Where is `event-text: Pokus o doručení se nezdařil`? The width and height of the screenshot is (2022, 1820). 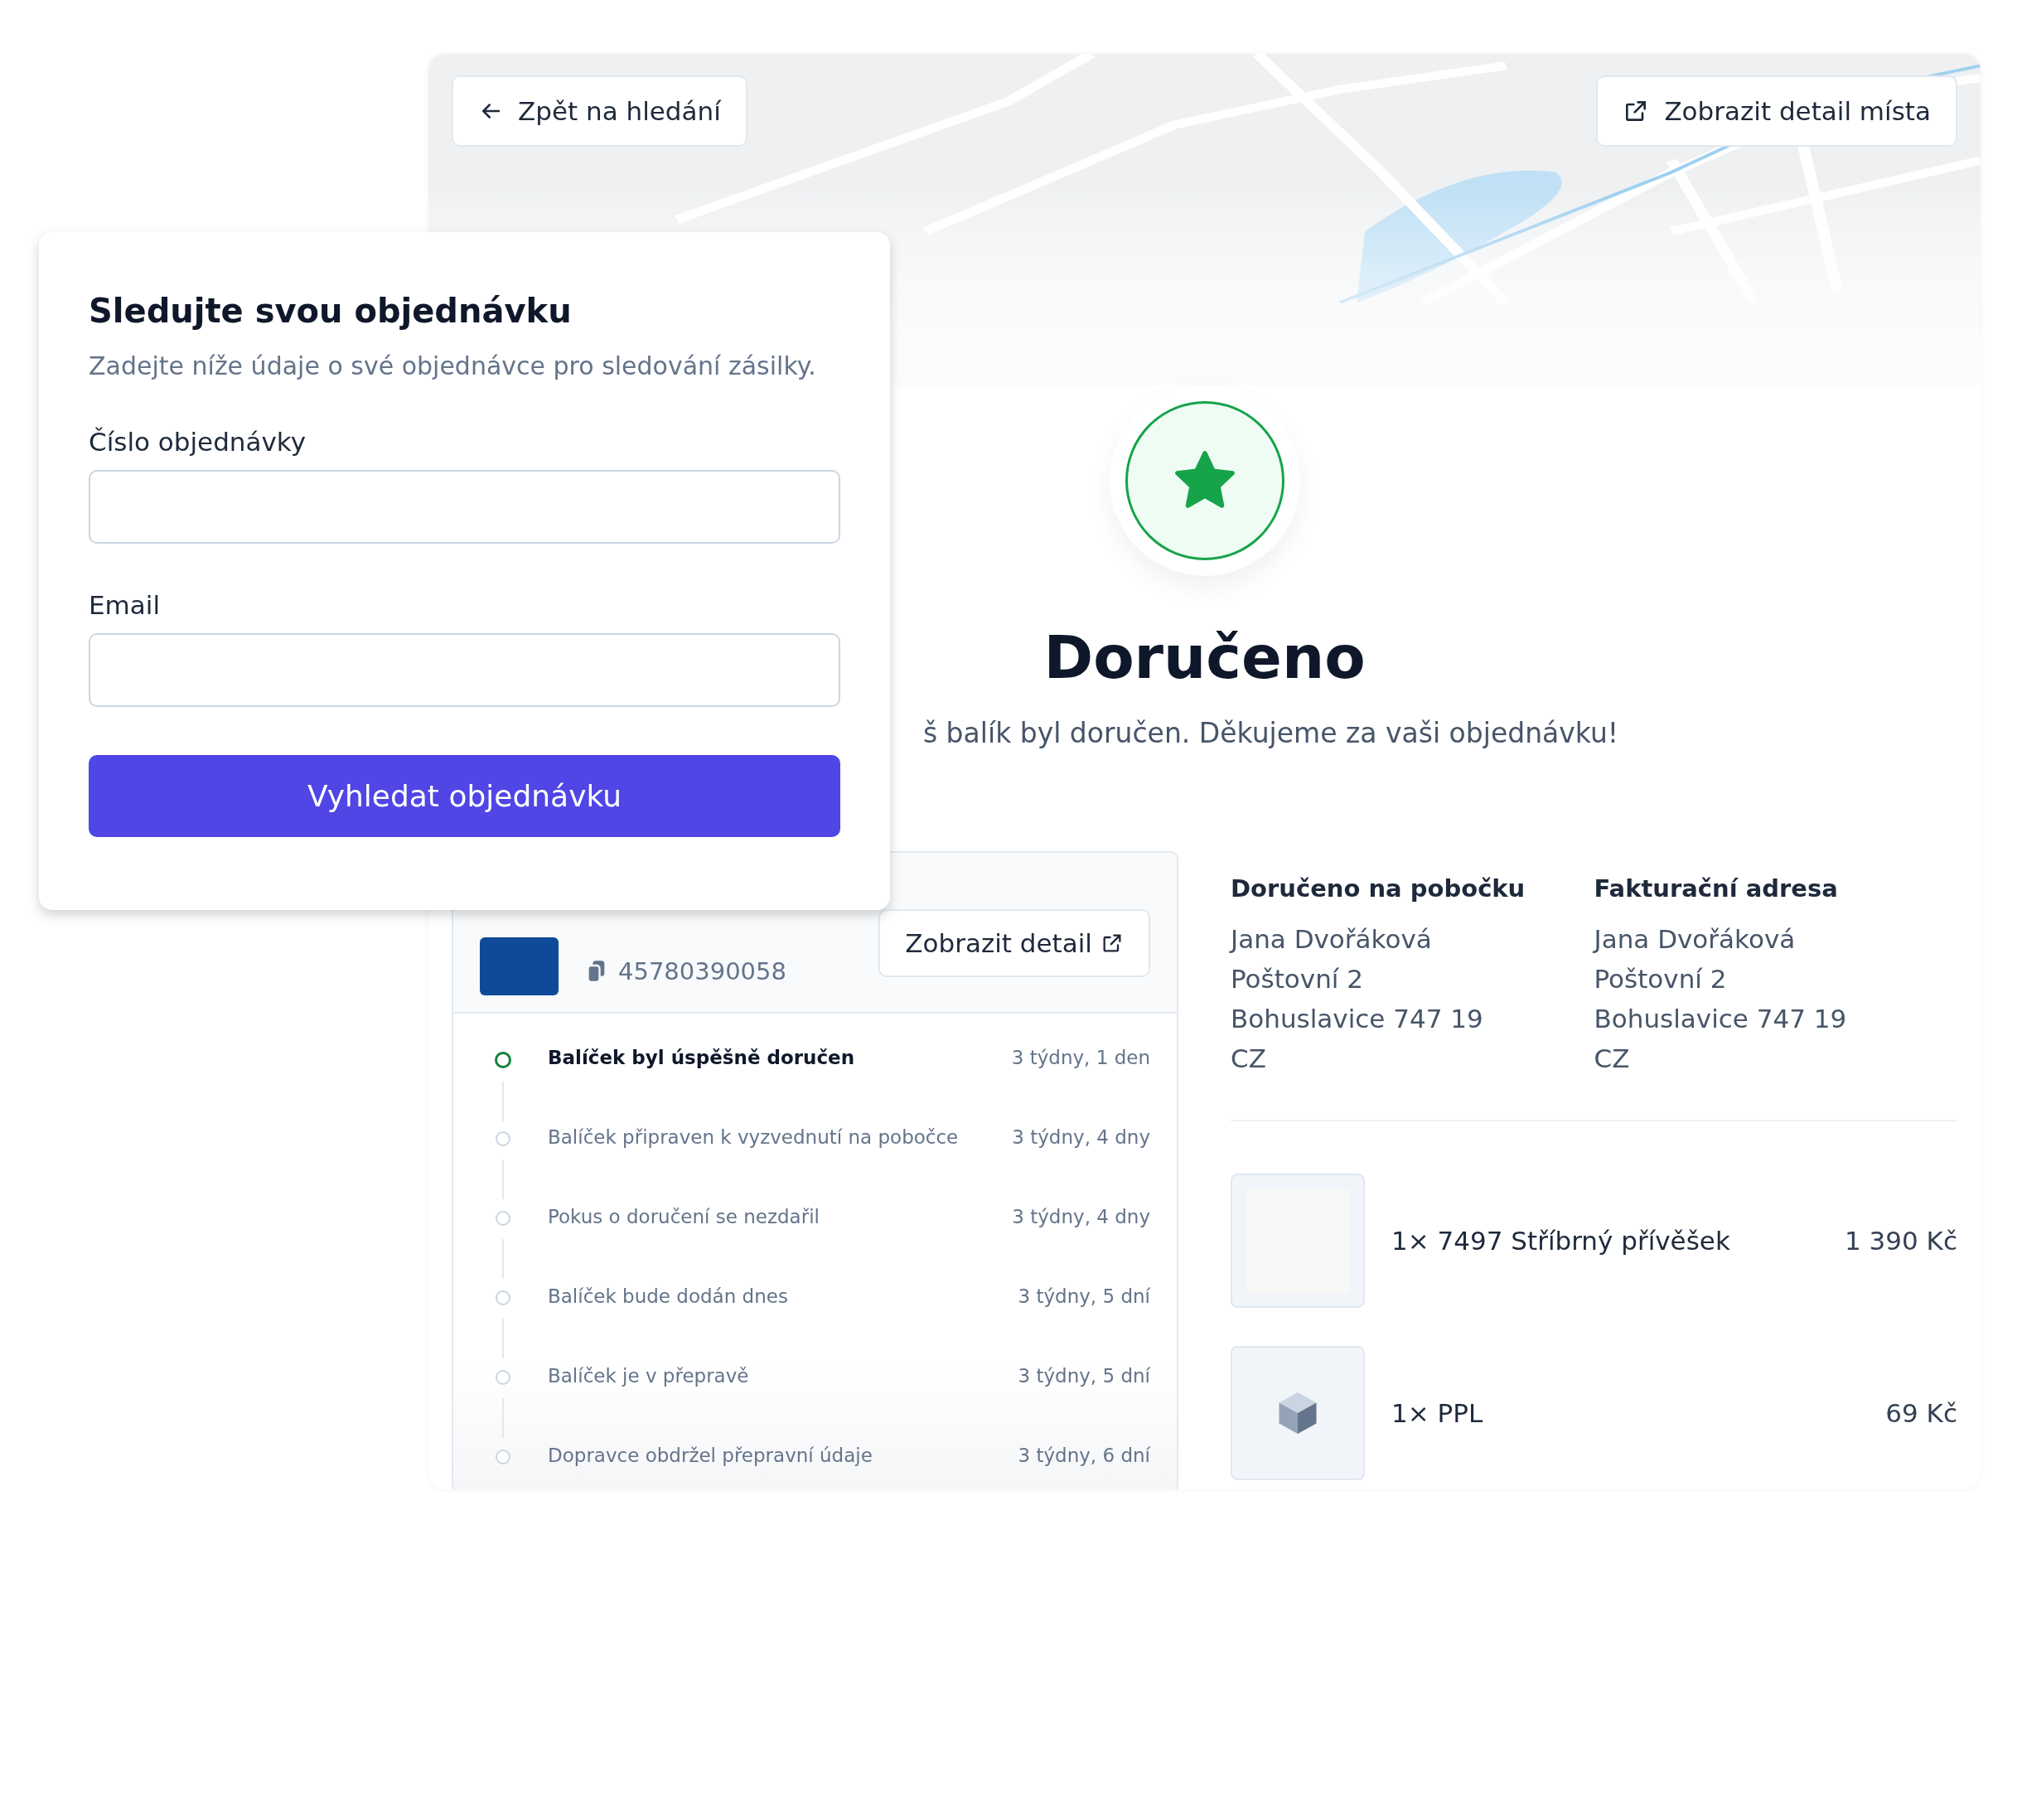 event-text: Pokus o doručení se nezdařil is located at coordinates (684, 1216).